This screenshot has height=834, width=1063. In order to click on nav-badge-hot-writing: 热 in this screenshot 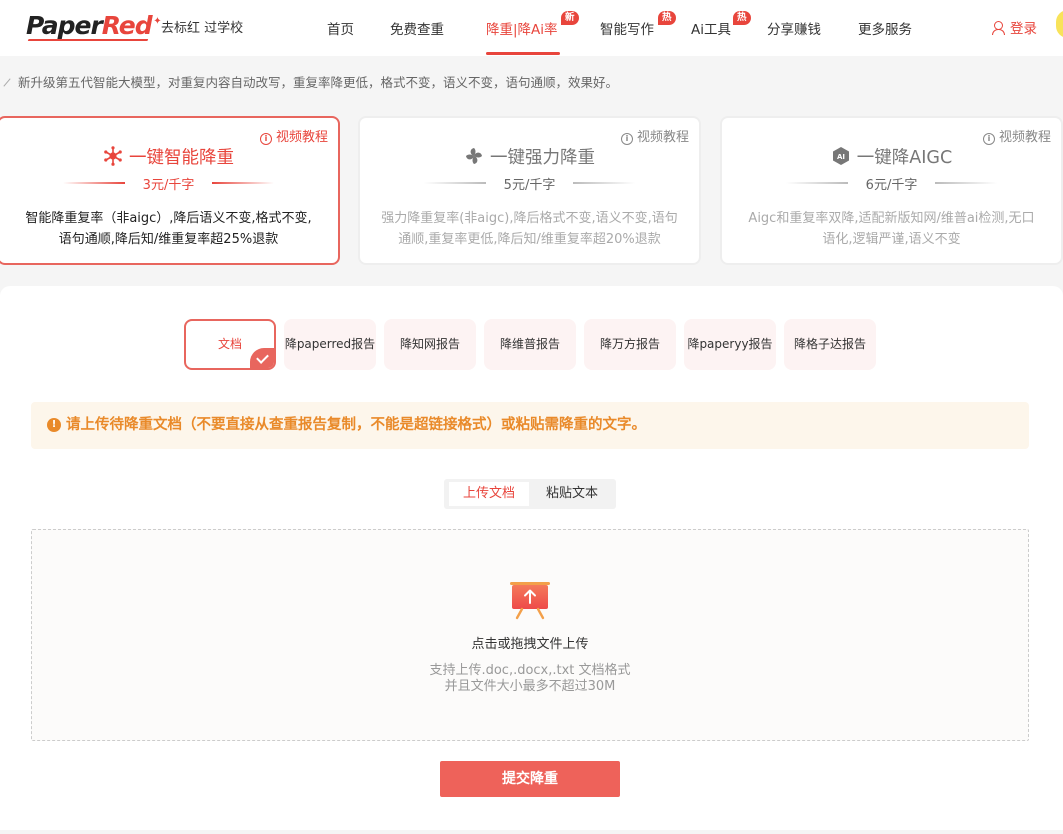, I will do `click(667, 18)`.